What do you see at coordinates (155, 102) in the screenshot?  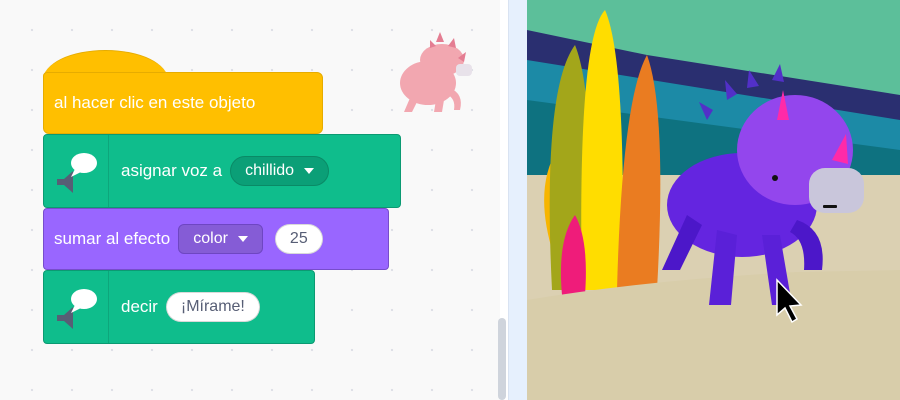 I see `event-block-label: al hacer clic en este objeto` at bounding box center [155, 102].